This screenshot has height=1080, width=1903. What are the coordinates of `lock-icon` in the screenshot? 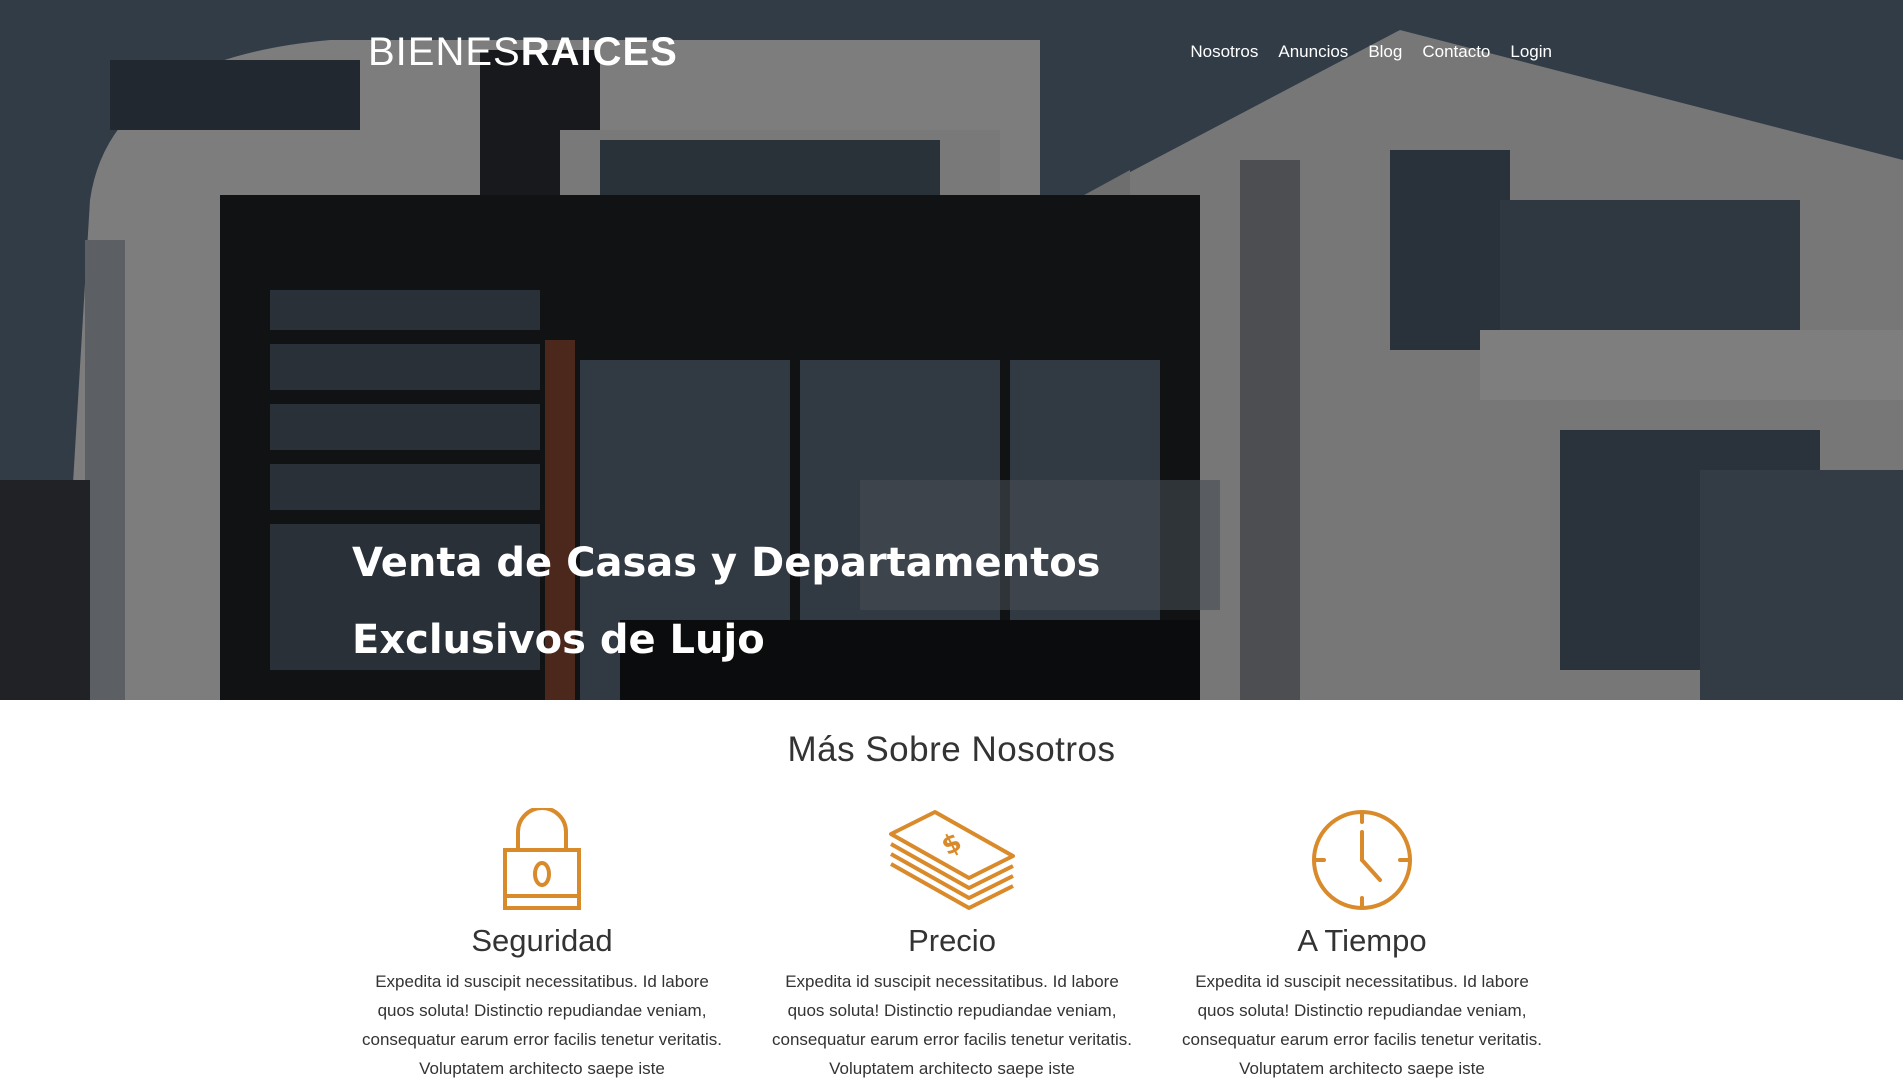 It's located at (542, 862).